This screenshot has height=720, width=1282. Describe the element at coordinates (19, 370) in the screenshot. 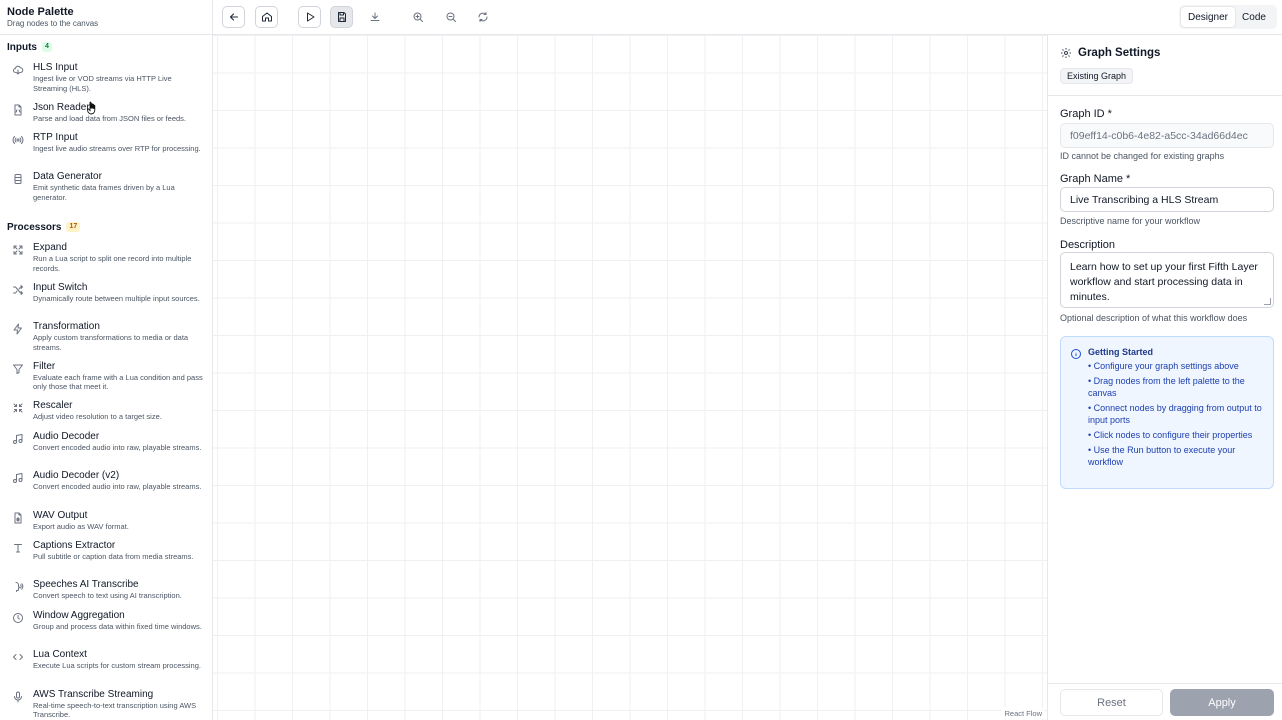

I see `filter-icon` at that location.